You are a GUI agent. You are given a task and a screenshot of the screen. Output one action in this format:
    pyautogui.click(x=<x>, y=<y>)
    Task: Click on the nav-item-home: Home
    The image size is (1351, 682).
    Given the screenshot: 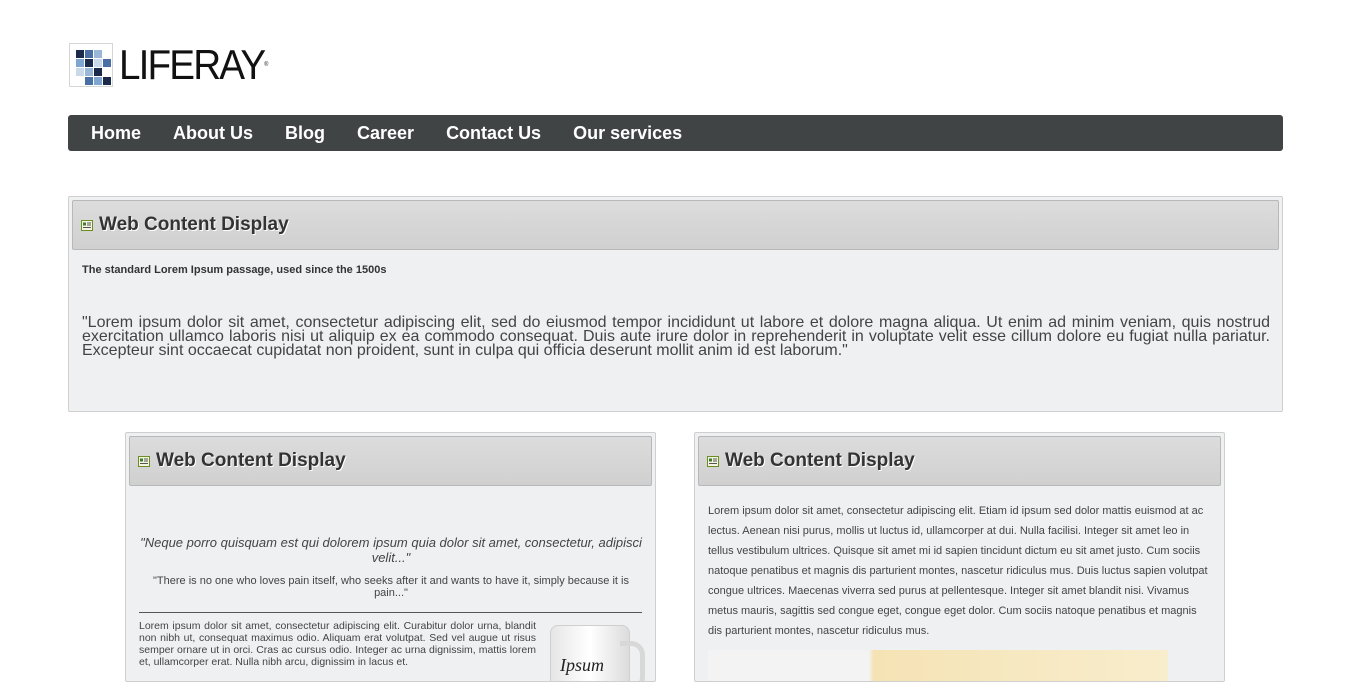 What is the action you would take?
    pyautogui.click(x=116, y=133)
    